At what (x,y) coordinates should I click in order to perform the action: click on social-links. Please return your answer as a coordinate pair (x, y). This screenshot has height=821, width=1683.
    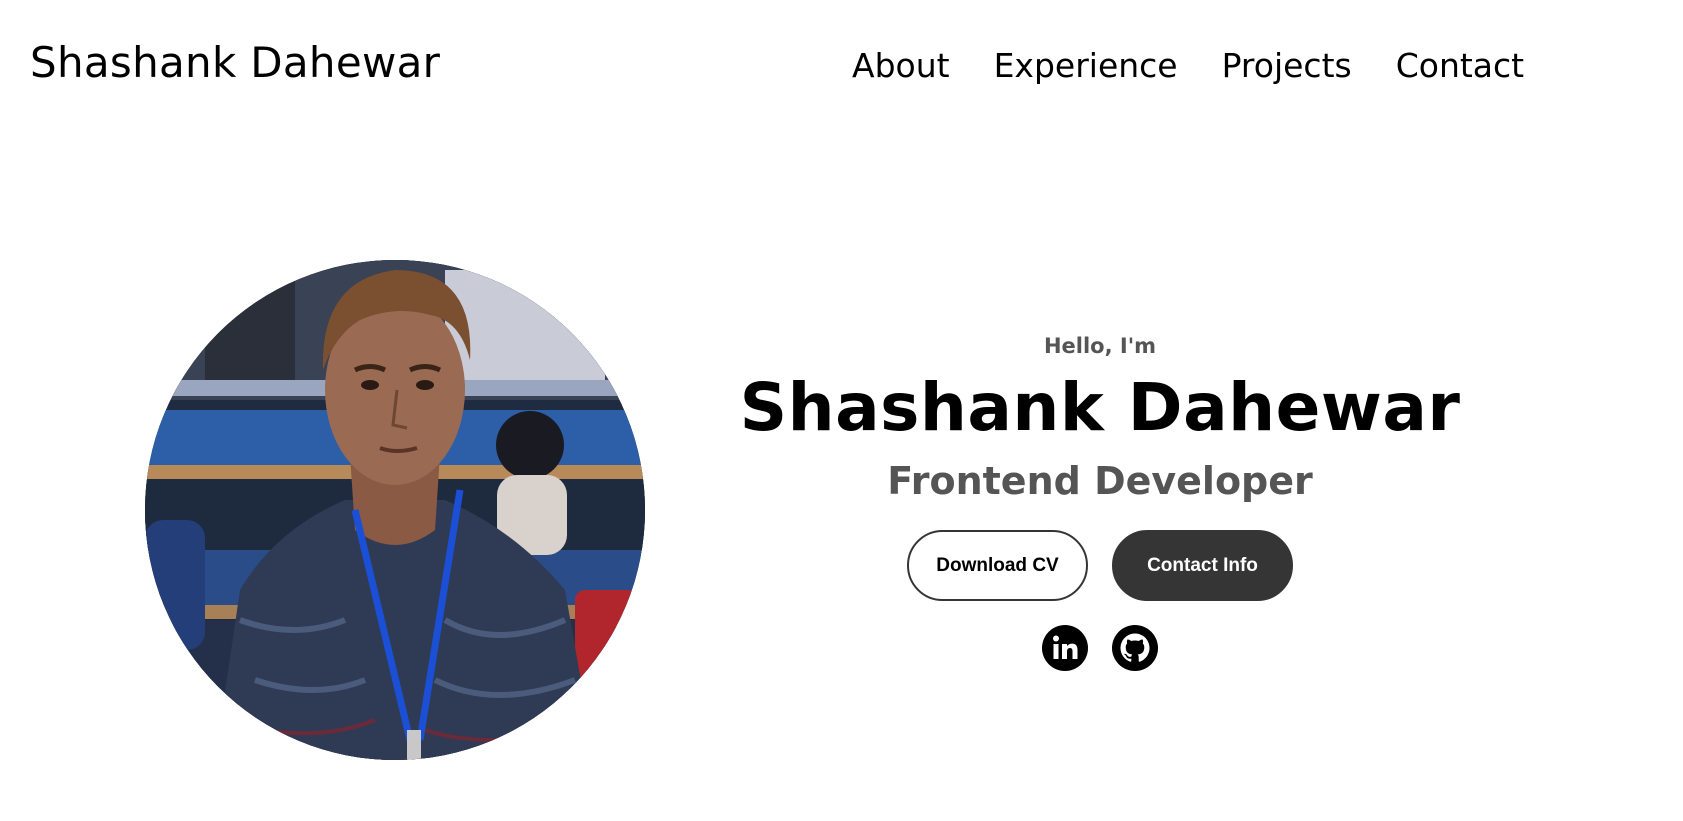
    Looking at the image, I should click on (1100, 648).